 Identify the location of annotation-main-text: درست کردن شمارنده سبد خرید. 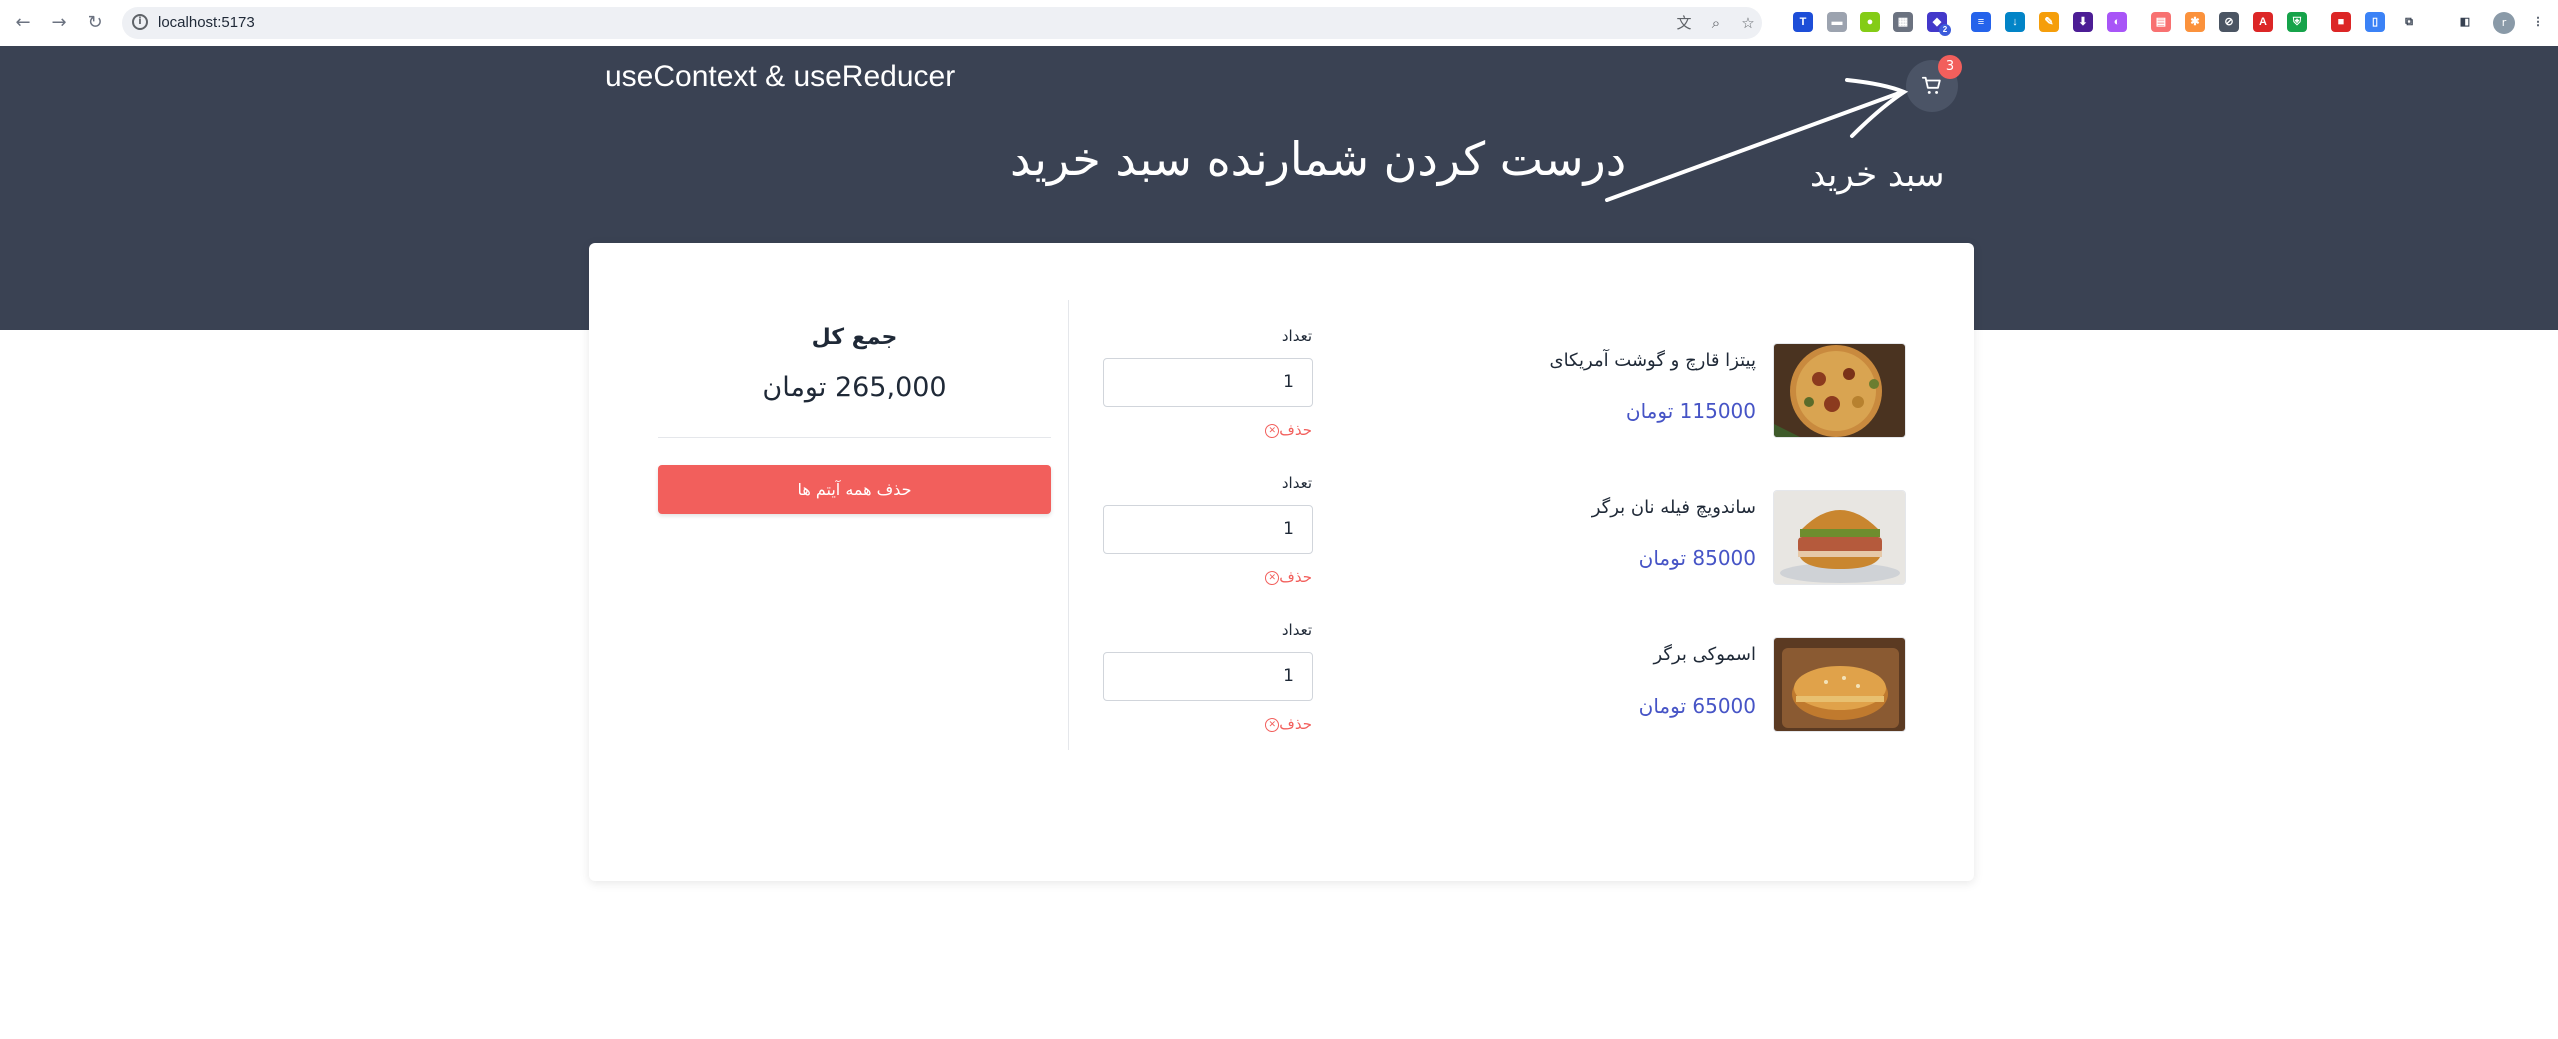
(1318, 159).